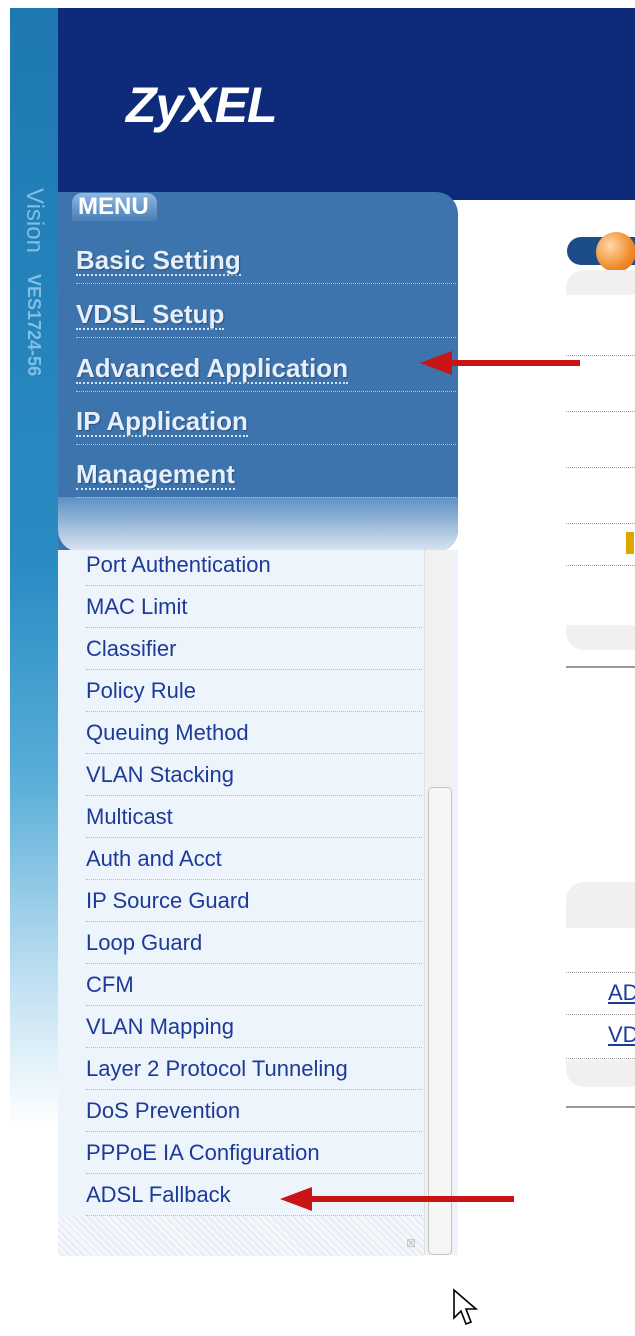 The width and height of the screenshot is (635, 1336). I want to click on menu-item-vdsl-setup: VDSL Setup, so click(266, 312).